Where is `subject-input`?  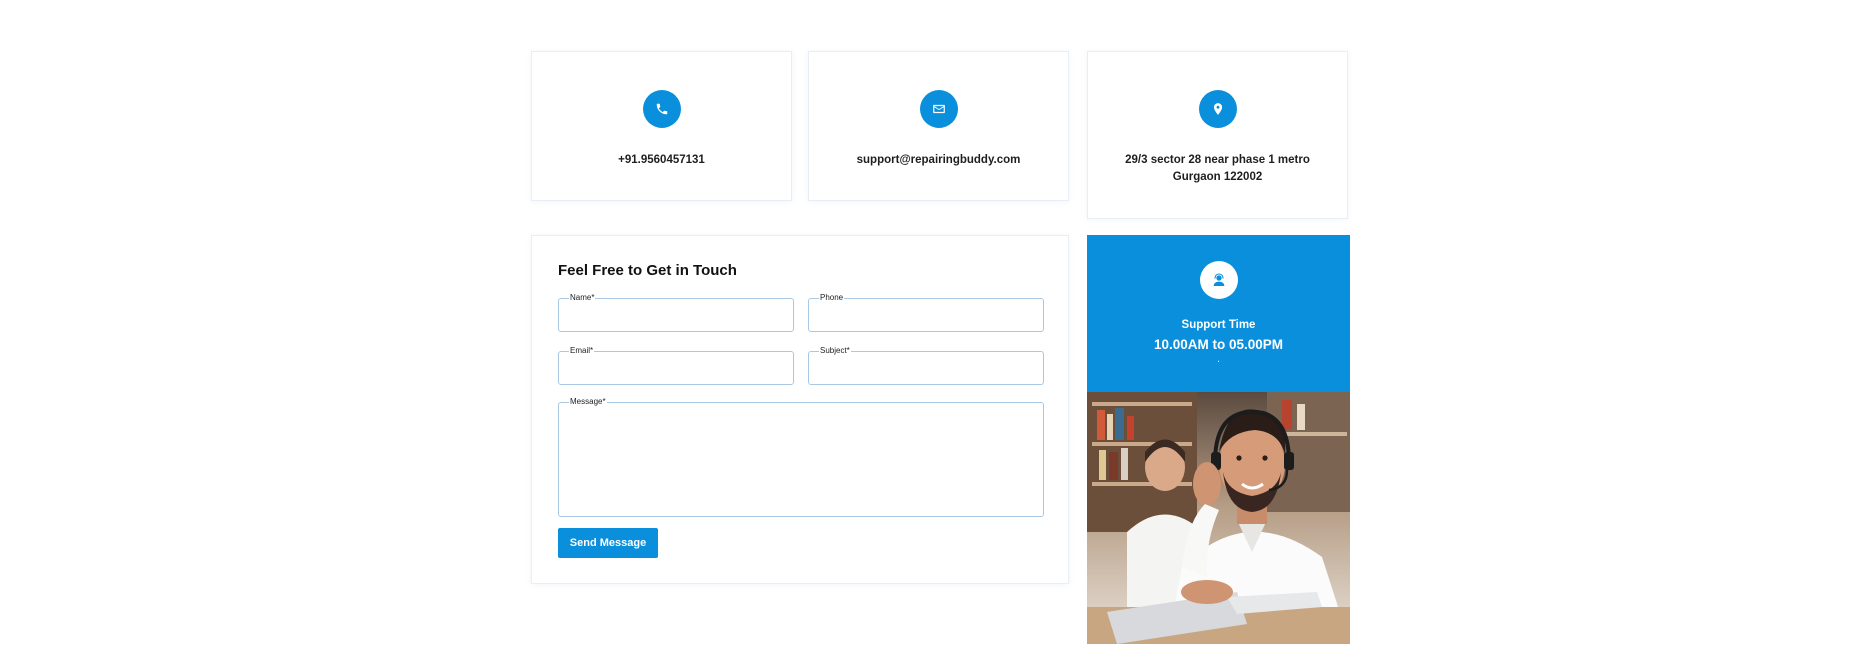
subject-input is located at coordinates (926, 368).